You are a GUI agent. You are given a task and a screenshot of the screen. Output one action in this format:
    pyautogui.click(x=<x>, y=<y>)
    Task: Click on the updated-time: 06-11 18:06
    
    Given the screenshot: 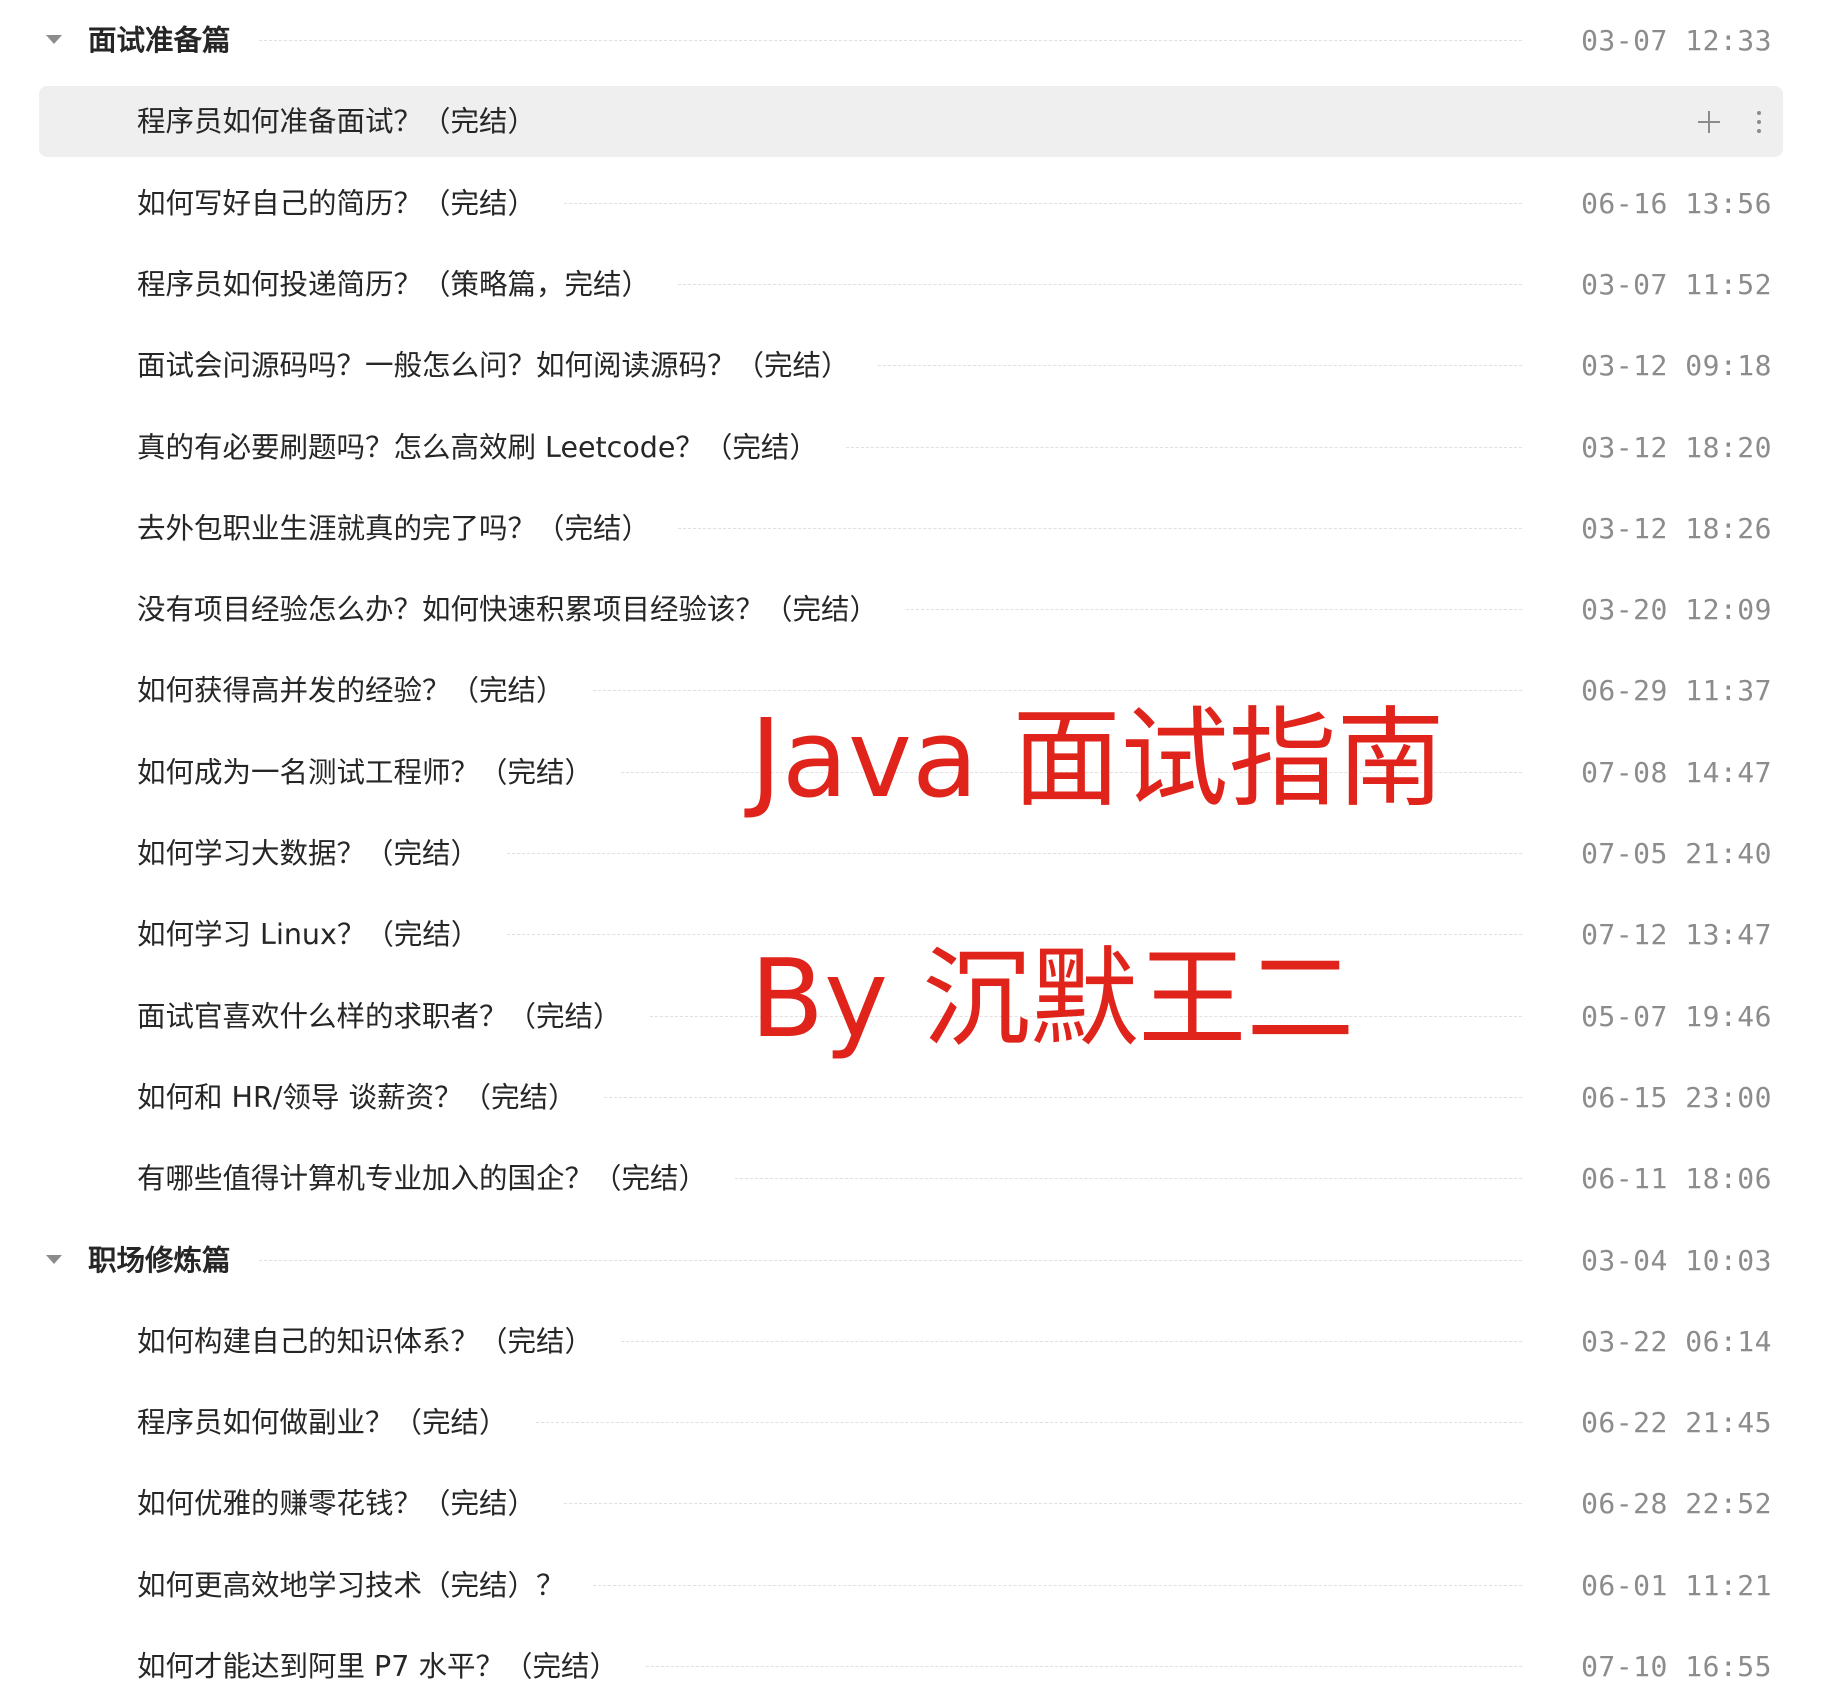 What is the action you would take?
    pyautogui.click(x=1676, y=1179)
    